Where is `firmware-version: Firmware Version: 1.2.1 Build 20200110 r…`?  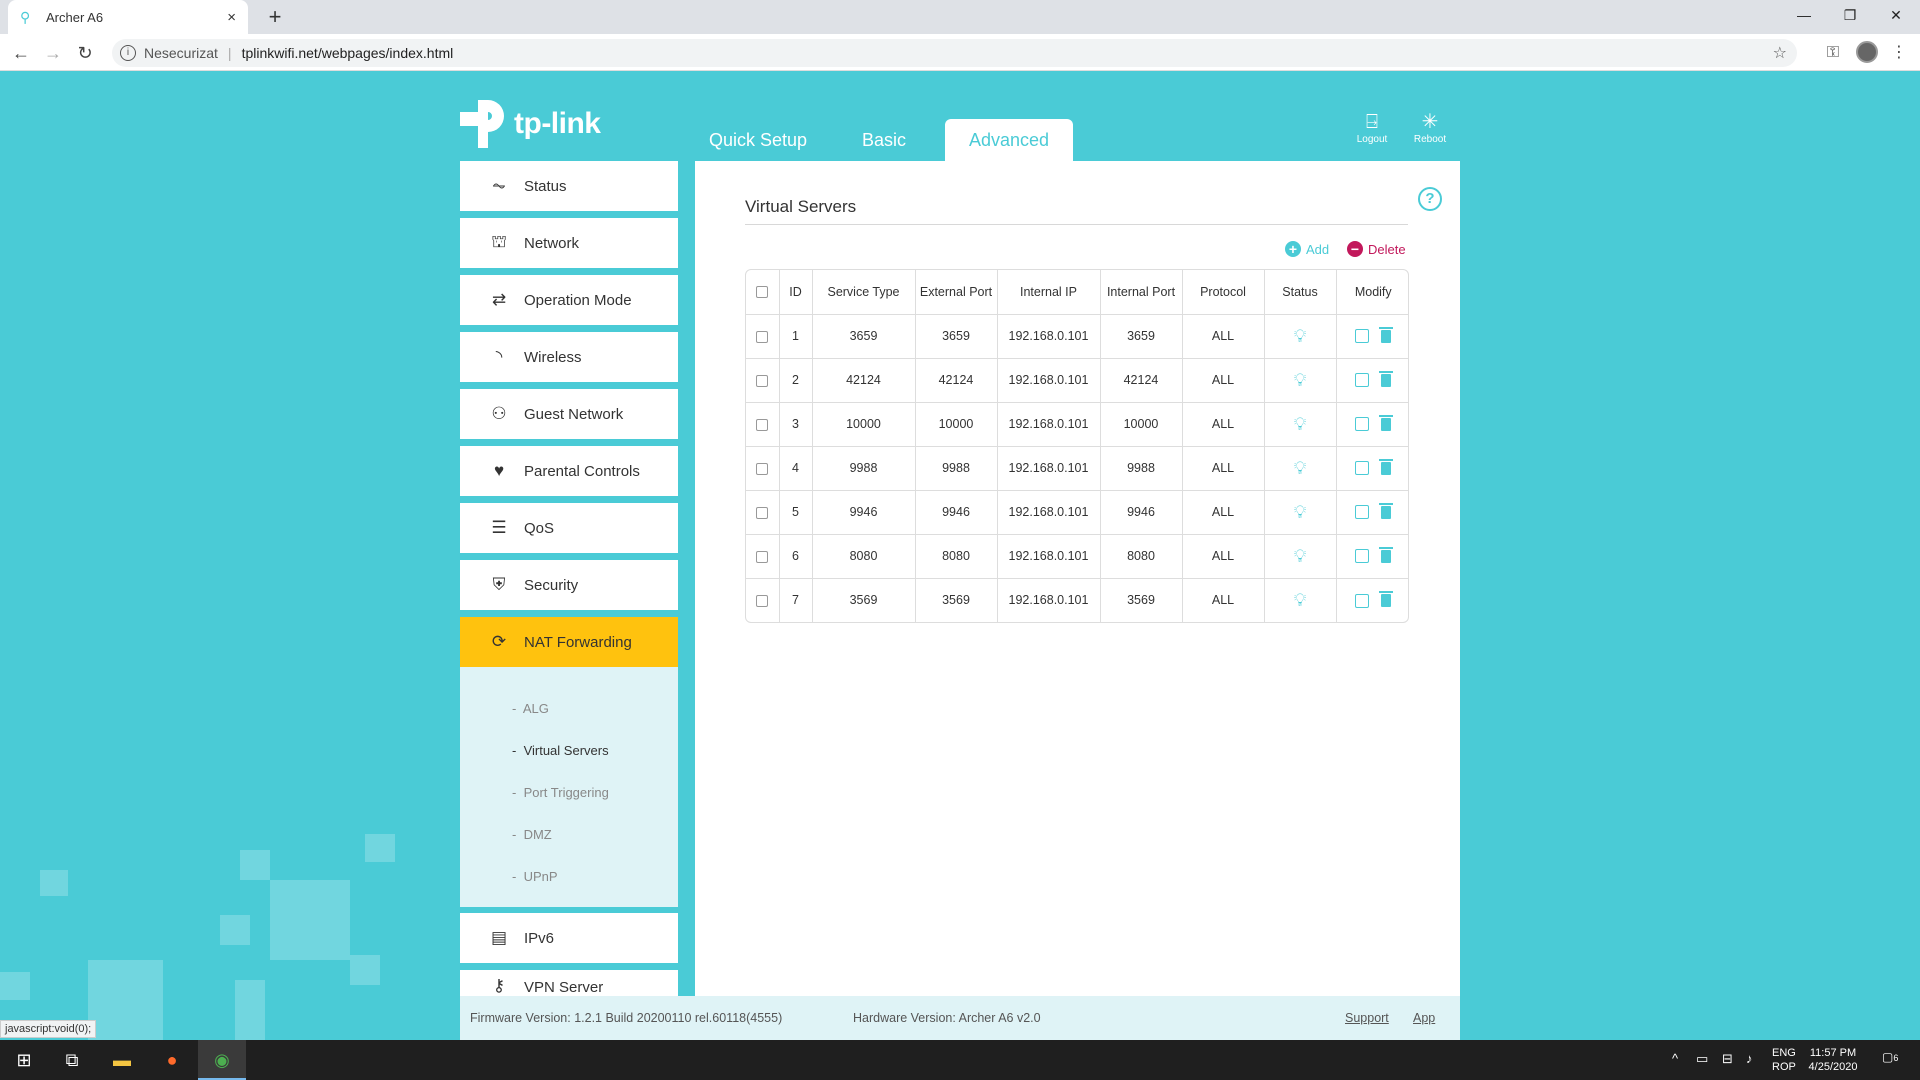 firmware-version: Firmware Version: 1.2.1 Build 20200110 r… is located at coordinates (626, 1018).